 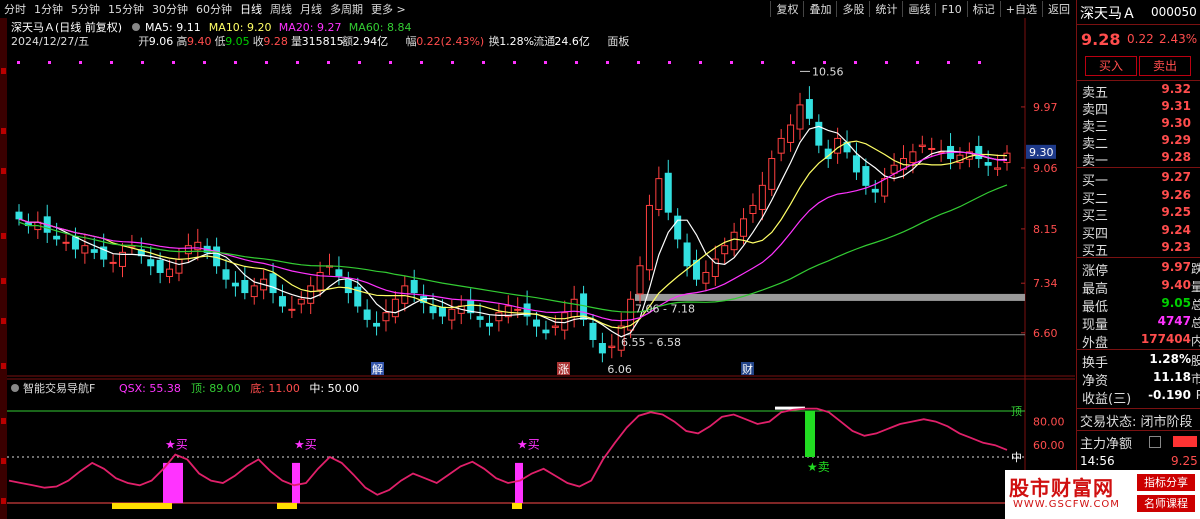 What do you see at coordinates (885, 9) in the screenshot?
I see `toolbar-button-3: 统计` at bounding box center [885, 9].